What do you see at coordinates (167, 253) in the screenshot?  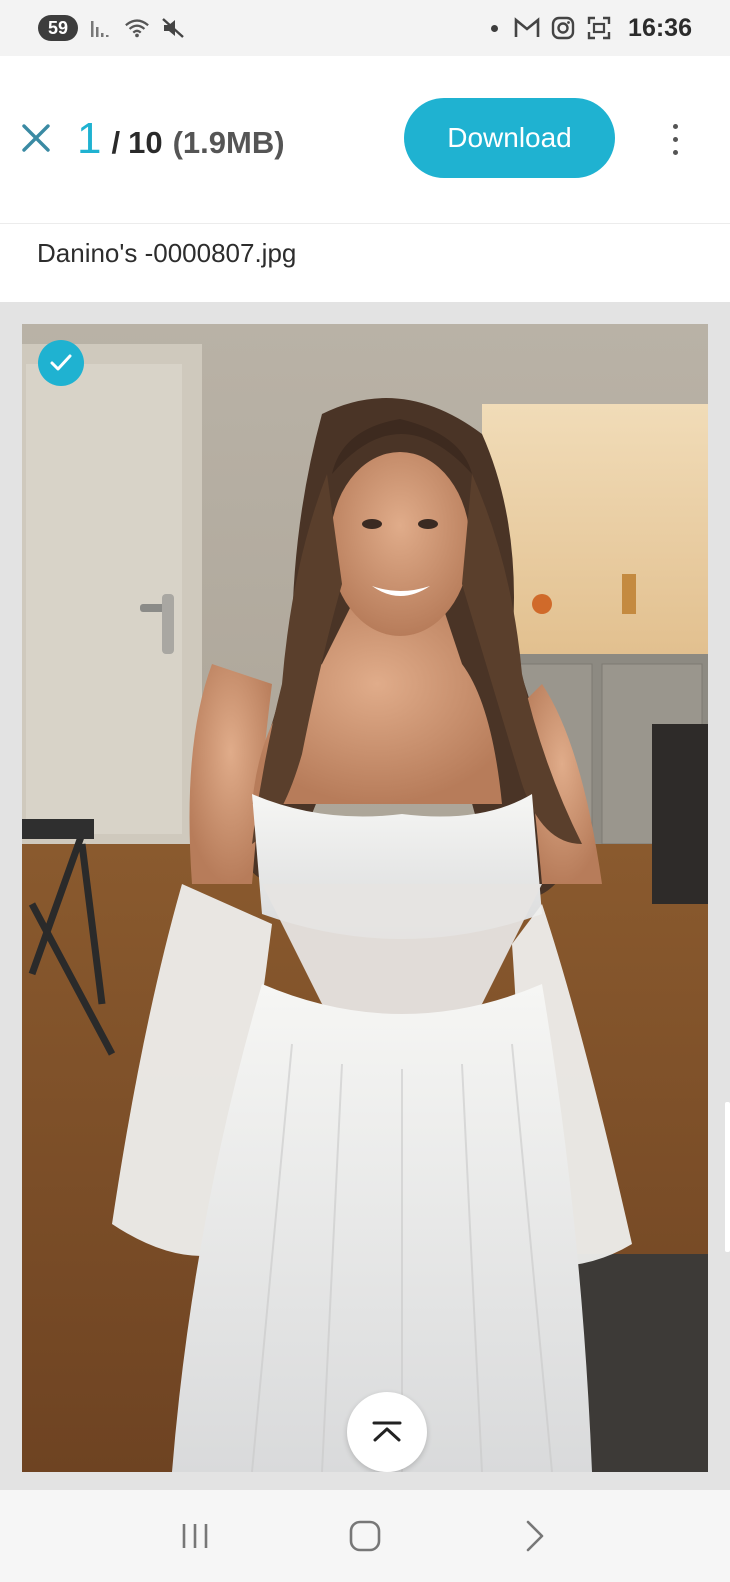 I see `file-name: Danino's -0000807.jpg` at bounding box center [167, 253].